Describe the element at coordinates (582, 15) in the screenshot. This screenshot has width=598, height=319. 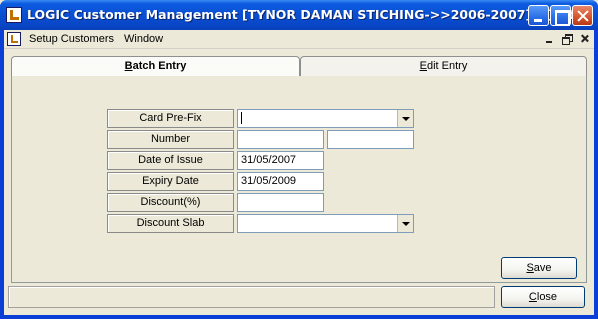
I see `close-window-button` at that location.